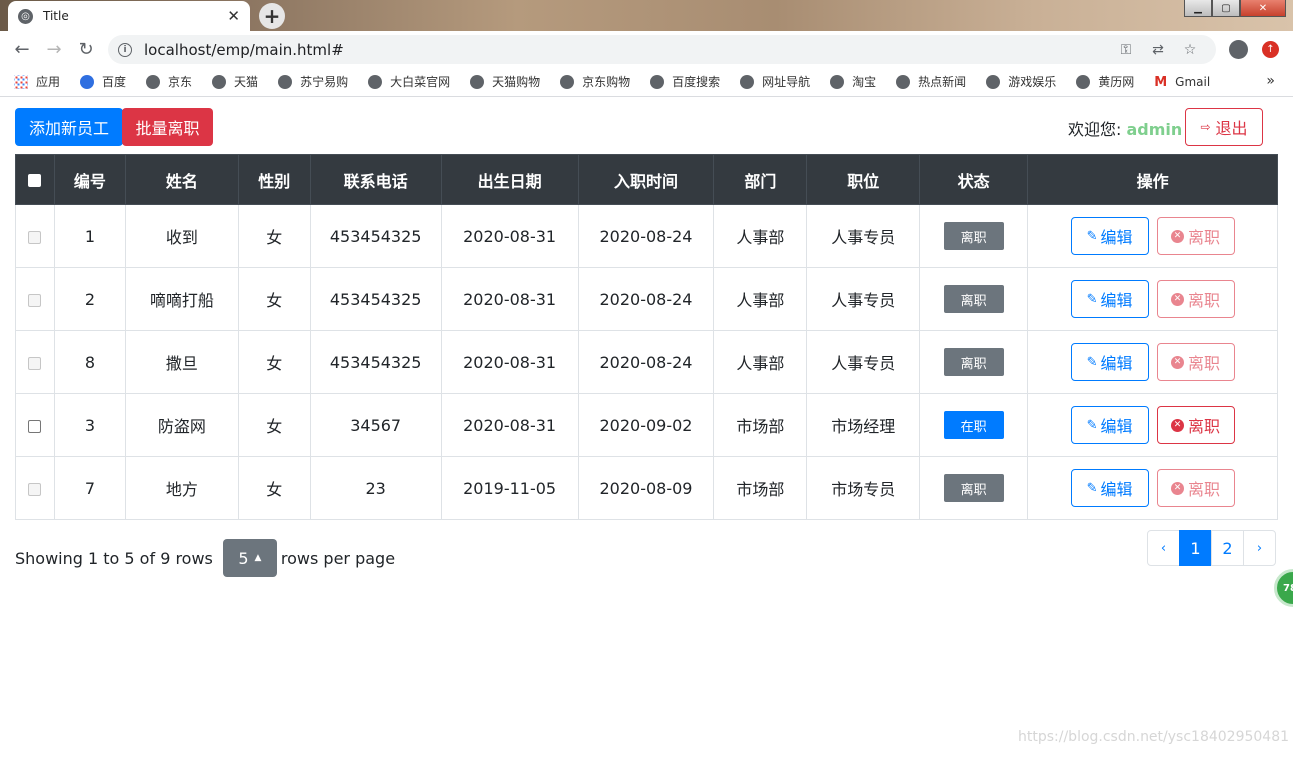 This screenshot has width=1293, height=757. Describe the element at coordinates (86, 49) in the screenshot. I see `reload-icon: ↻` at that location.